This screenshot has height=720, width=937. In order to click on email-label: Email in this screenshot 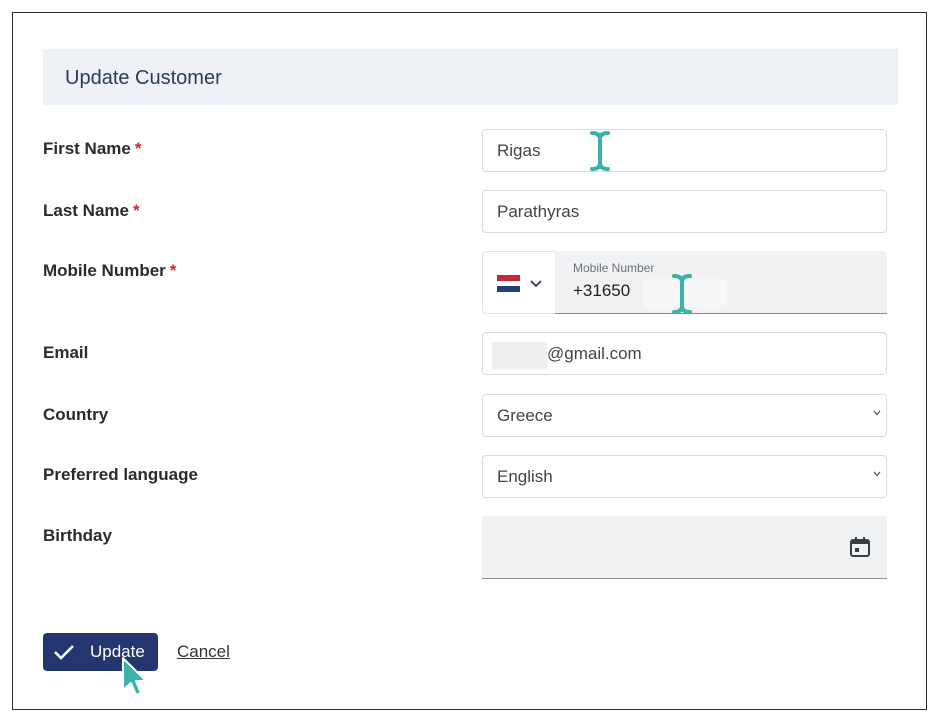, I will do `click(66, 352)`.